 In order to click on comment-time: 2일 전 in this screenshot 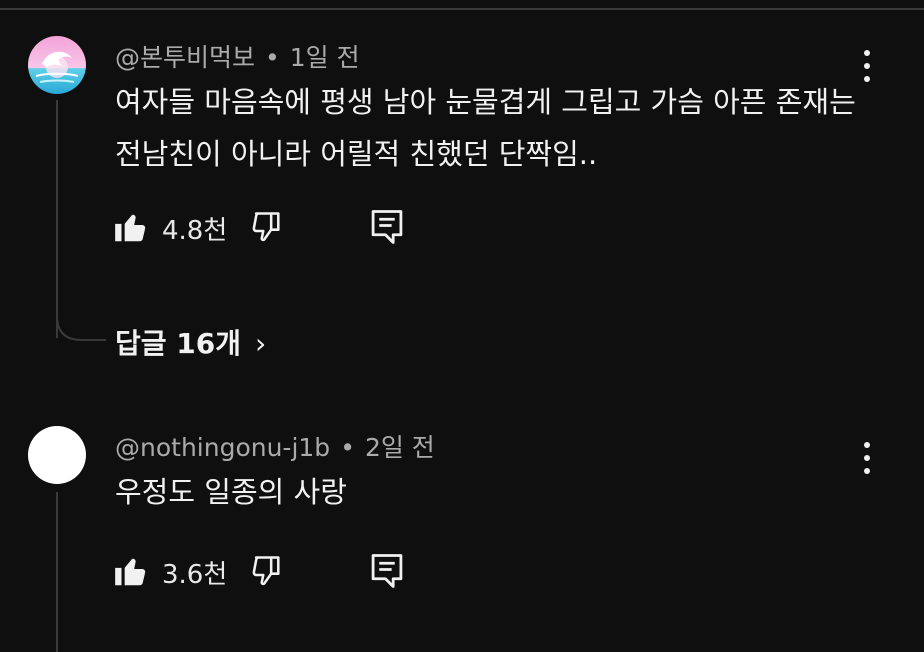, I will do `click(400, 447)`.